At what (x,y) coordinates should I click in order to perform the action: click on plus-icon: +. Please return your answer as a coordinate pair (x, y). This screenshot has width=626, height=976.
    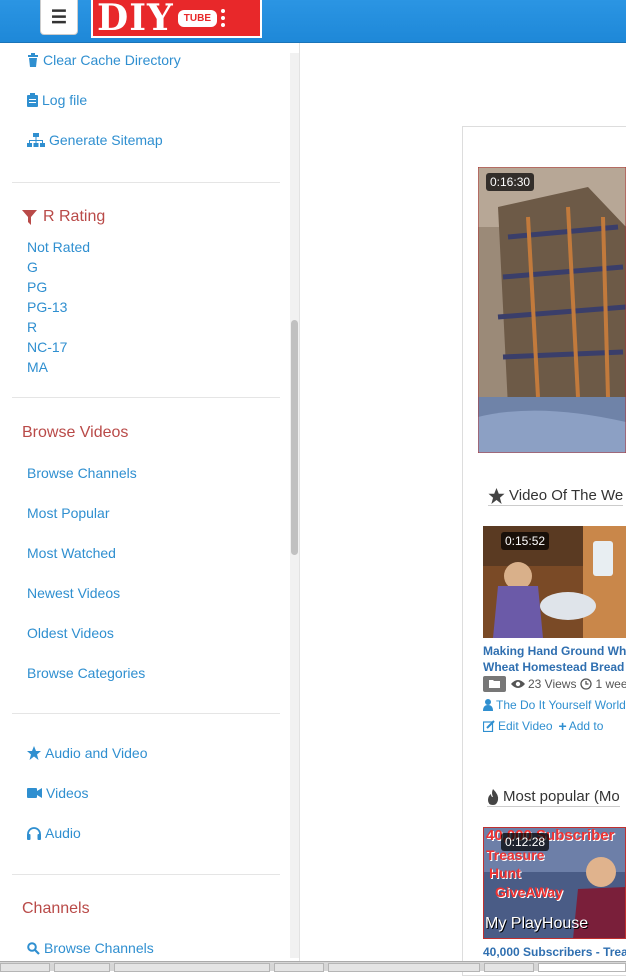
    Looking at the image, I should click on (562, 726).